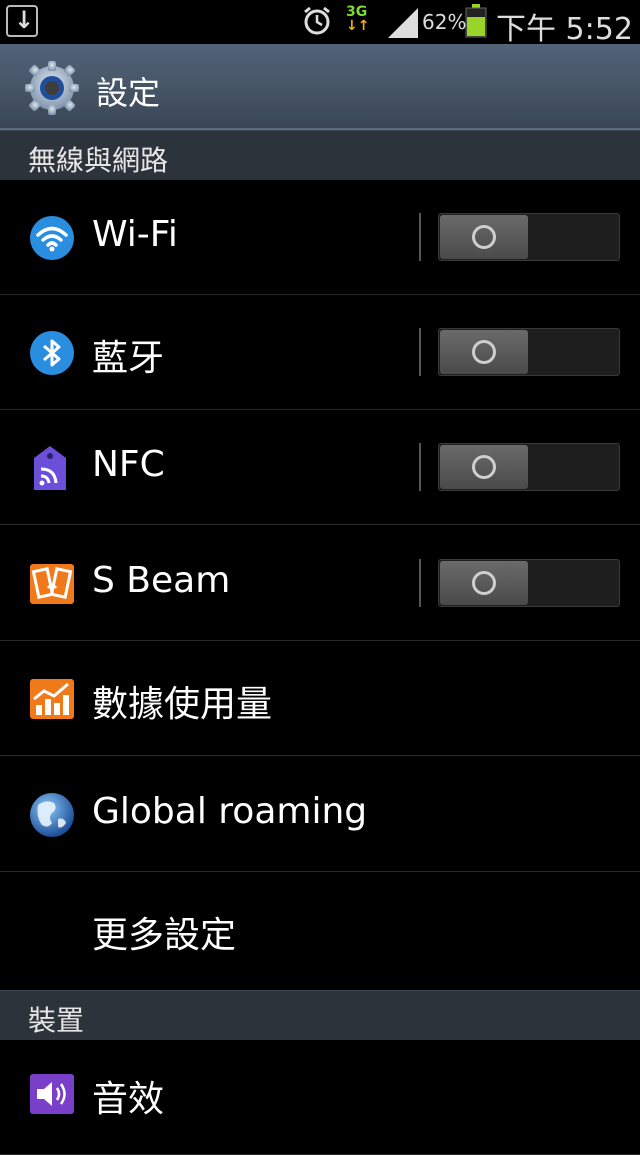 This screenshot has height=1155, width=640. What do you see at coordinates (52, 88) in the screenshot?
I see `settings-gear-icon` at bounding box center [52, 88].